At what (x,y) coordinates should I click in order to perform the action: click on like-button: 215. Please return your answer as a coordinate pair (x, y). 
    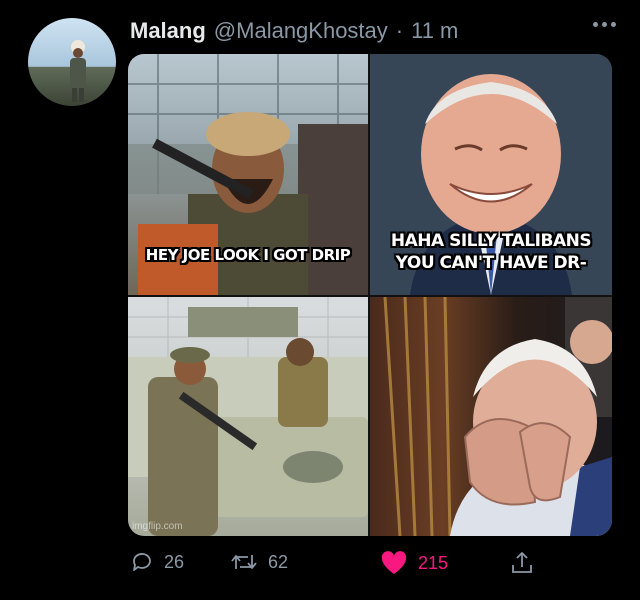
    Looking at the image, I should click on (414, 563).